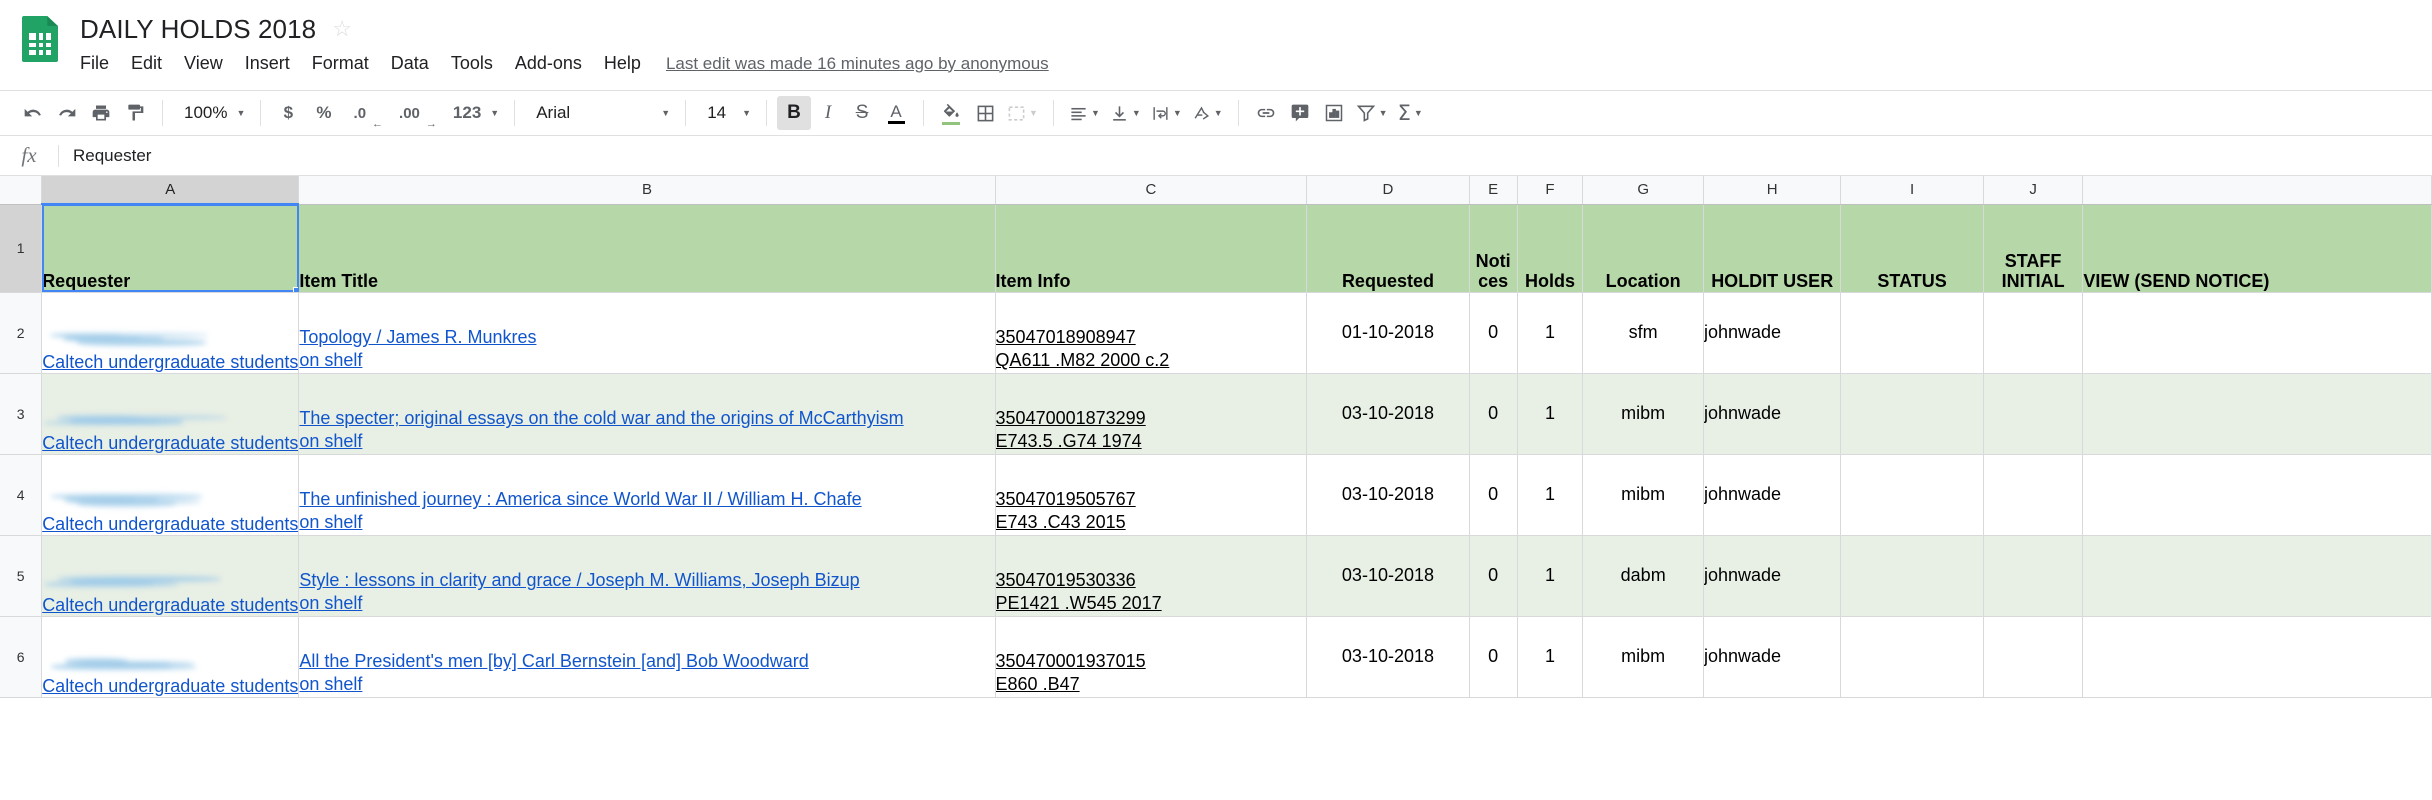 This screenshot has width=2432, height=800. Describe the element at coordinates (1151, 248) in the screenshot. I see `cell-c1-item-info: Item Info` at that location.